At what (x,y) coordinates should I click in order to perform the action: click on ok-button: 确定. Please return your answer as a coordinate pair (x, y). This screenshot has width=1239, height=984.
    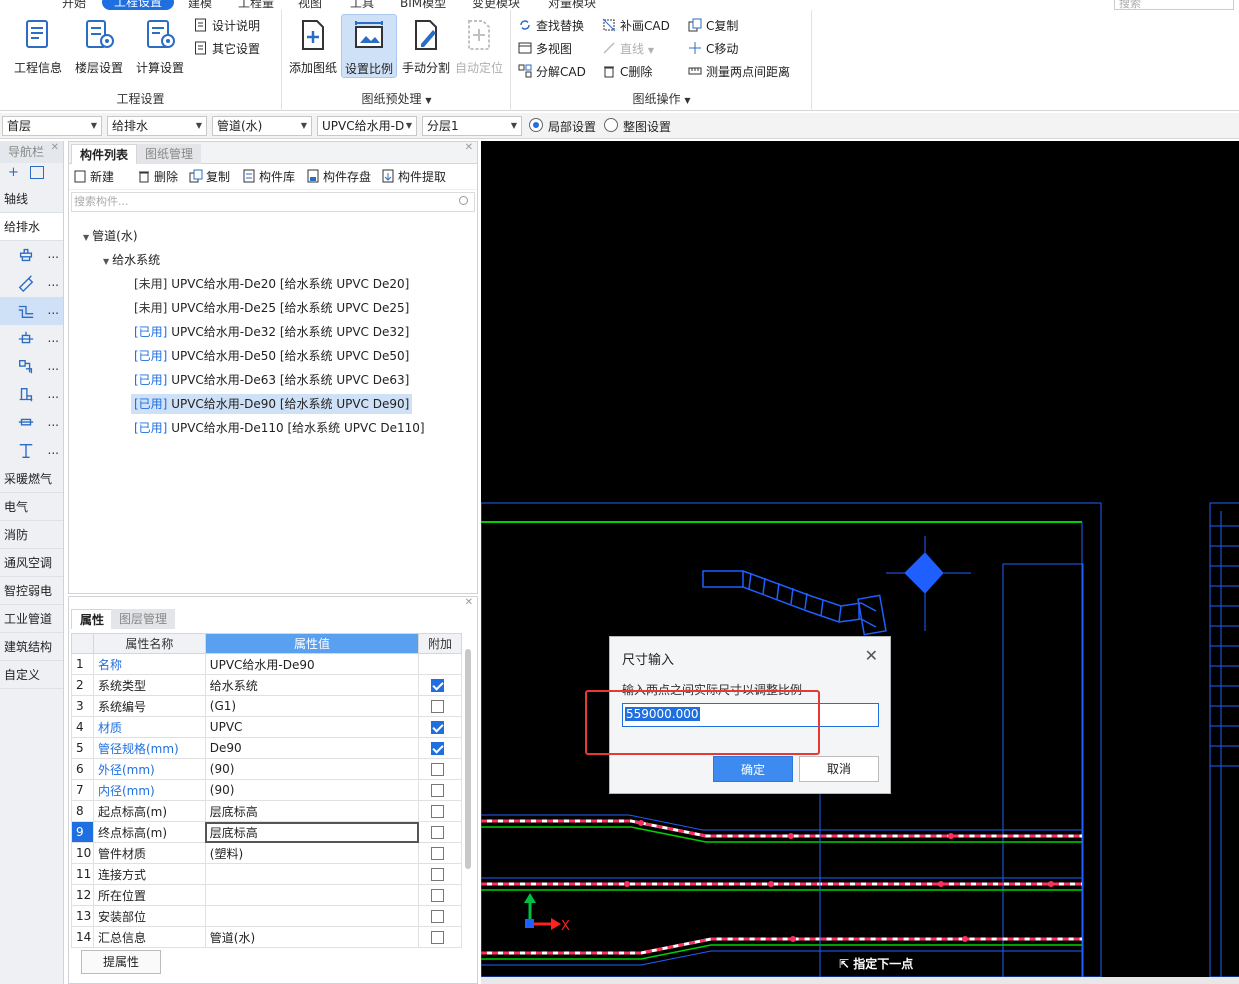
    Looking at the image, I should click on (753, 769).